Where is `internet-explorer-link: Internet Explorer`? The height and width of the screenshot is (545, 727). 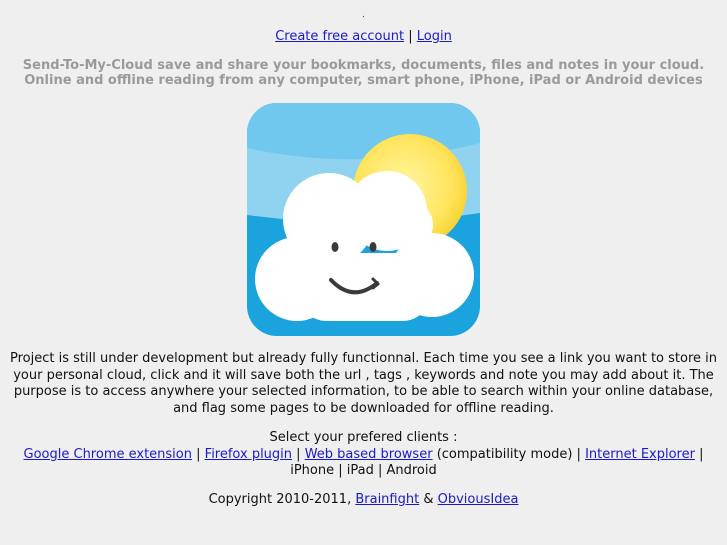
internet-explorer-link: Internet Explorer is located at coordinates (640, 454).